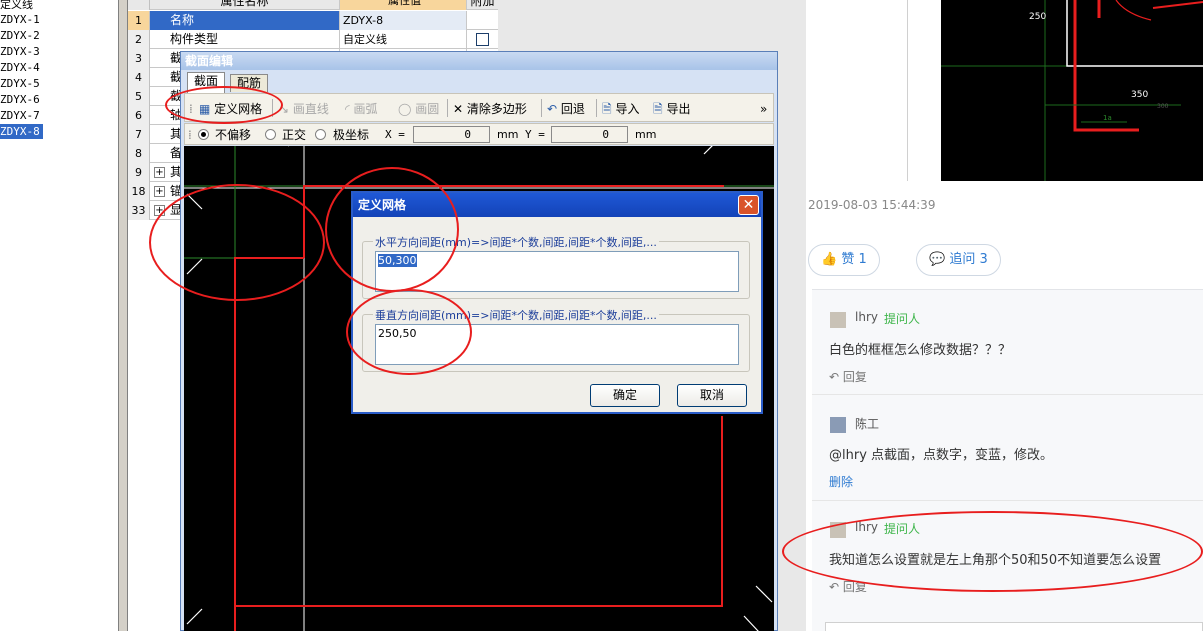 This screenshot has height=631, width=1203. What do you see at coordinates (937, 259) in the screenshot?
I see `comment-icon: 💬` at bounding box center [937, 259].